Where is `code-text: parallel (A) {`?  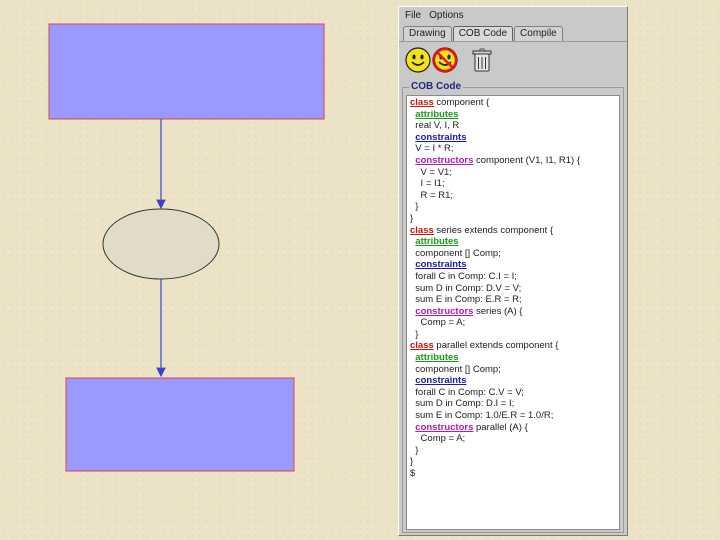 code-text: parallel (A) { is located at coordinates (500, 427).